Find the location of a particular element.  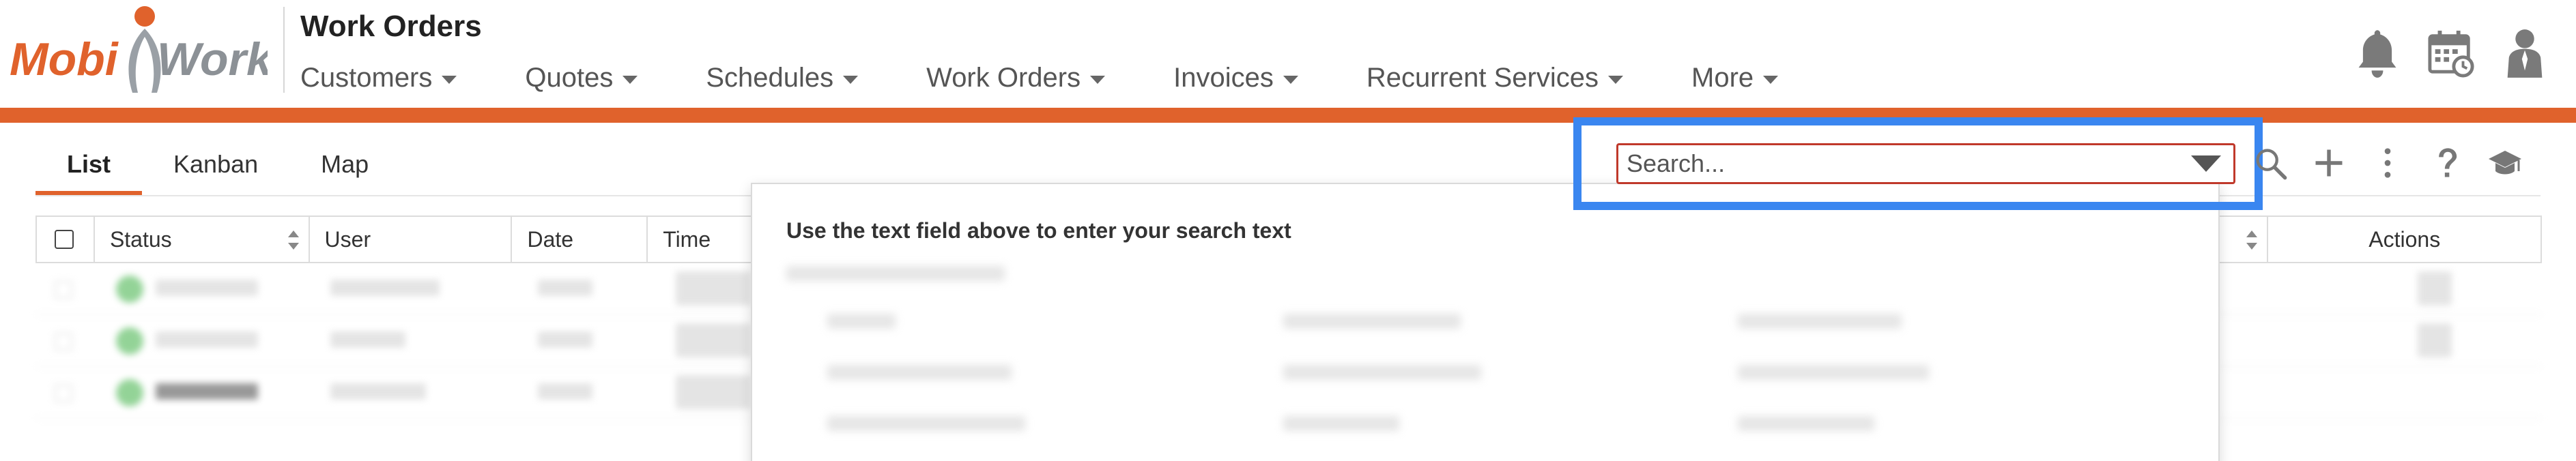

nav-item-recurrent-services: Recurrent Services is located at coordinates (1494, 78).